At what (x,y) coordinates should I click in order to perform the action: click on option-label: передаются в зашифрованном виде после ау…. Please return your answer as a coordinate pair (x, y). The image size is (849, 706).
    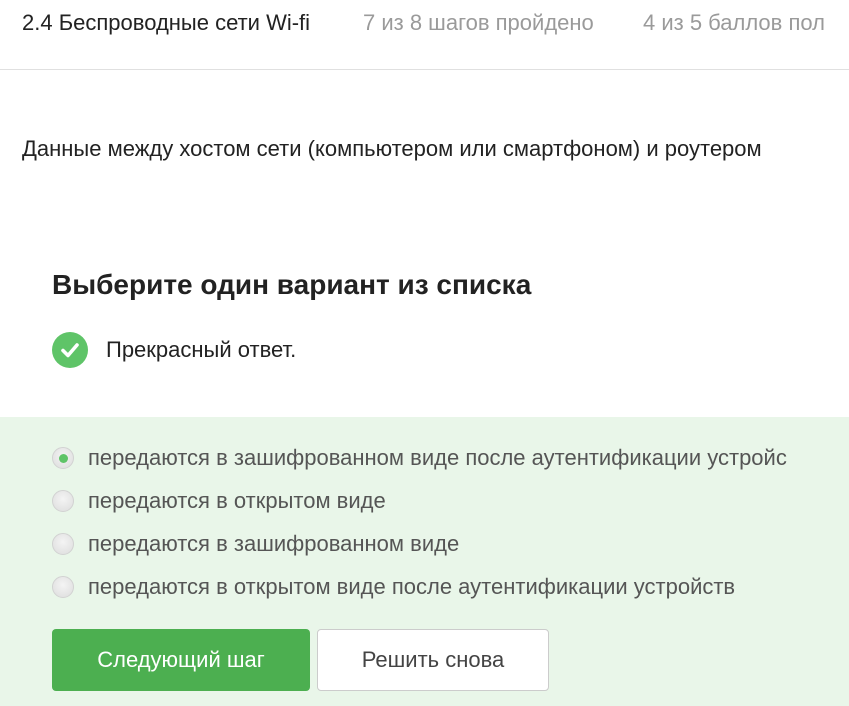
    Looking at the image, I should click on (437, 457).